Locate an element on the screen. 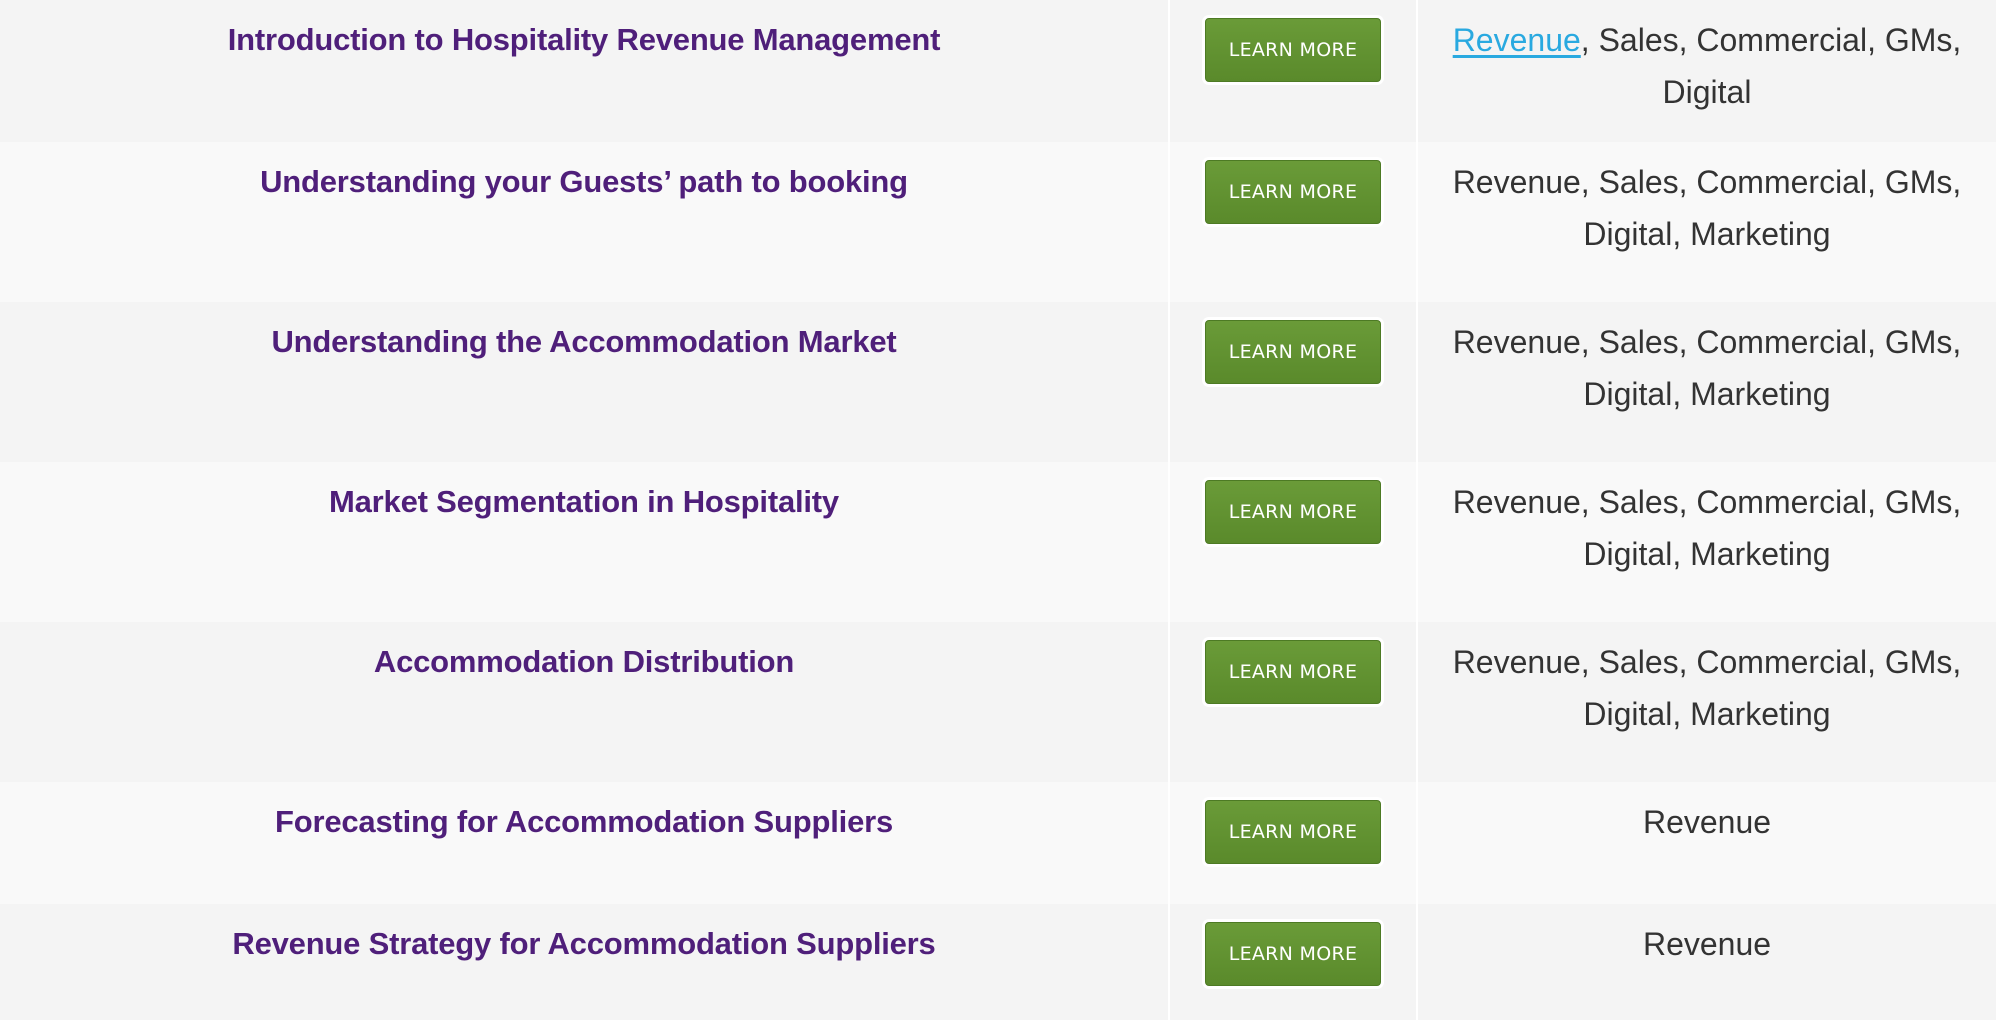 Image resolution: width=1996 pixels, height=1020 pixels. audience-tags-text: , Sales, Commercial, GMs, Digital is located at coordinates (1771, 66).